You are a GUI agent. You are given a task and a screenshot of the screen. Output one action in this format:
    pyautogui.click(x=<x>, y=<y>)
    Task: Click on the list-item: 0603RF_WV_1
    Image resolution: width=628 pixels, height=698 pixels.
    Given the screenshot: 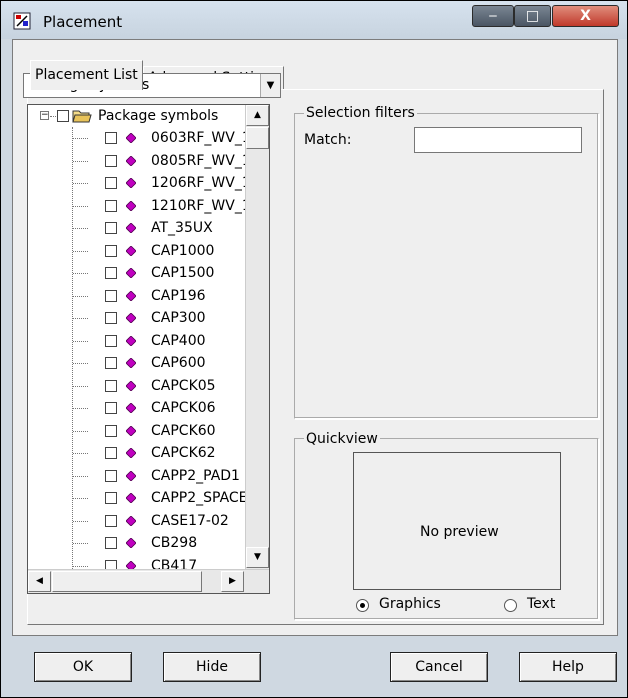 What is the action you would take?
    pyautogui.click(x=139, y=138)
    